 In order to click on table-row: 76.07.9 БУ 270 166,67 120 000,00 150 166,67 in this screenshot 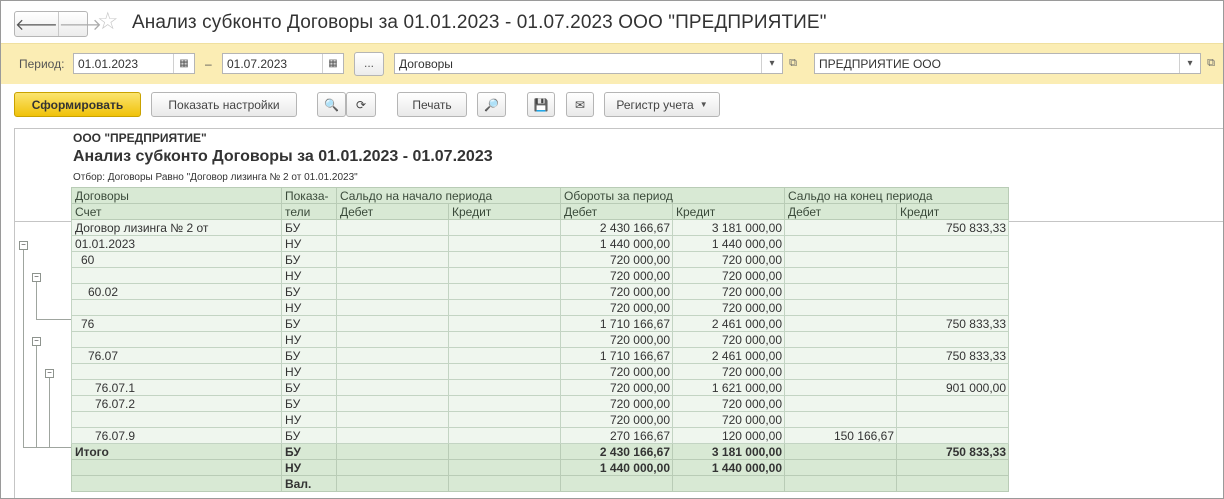, I will do `click(540, 435)`.